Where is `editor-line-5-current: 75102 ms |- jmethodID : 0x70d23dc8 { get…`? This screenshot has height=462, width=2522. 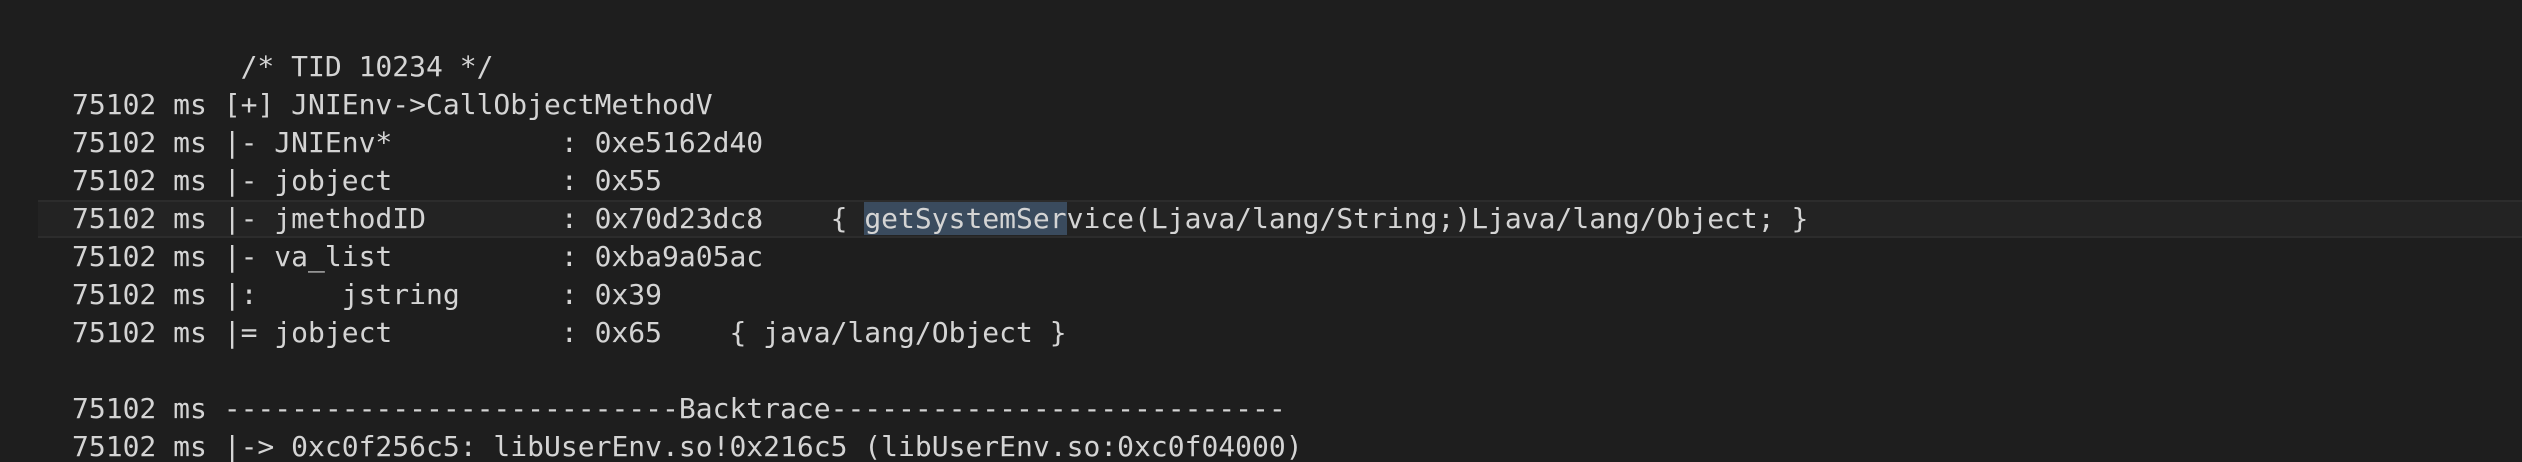 editor-line-5-current: 75102 ms |- jmethodID : 0x70d23dc8 { get… is located at coordinates (1280, 219).